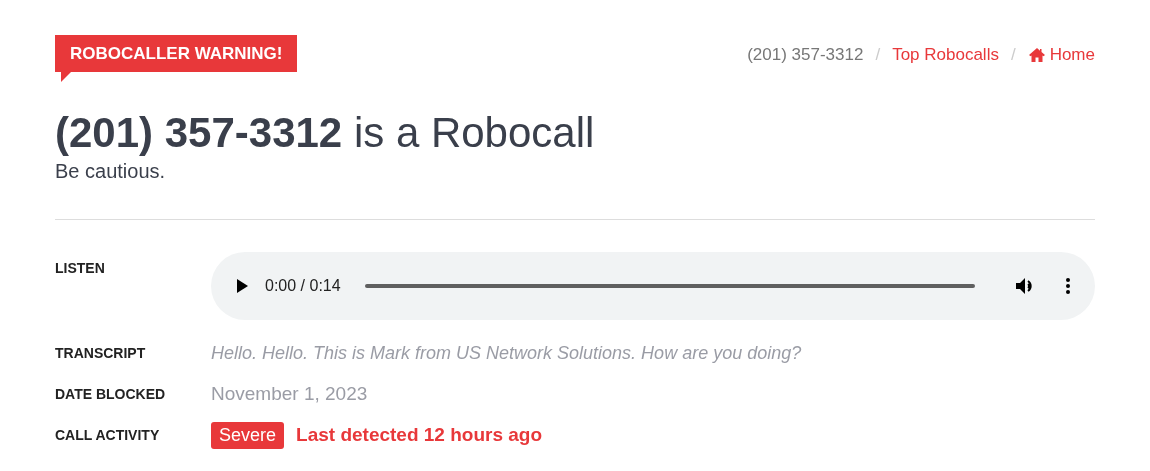 This screenshot has height=471, width=1150. Describe the element at coordinates (805, 55) in the screenshot. I see `breadcrumb-current: (201) 357-3312` at that location.